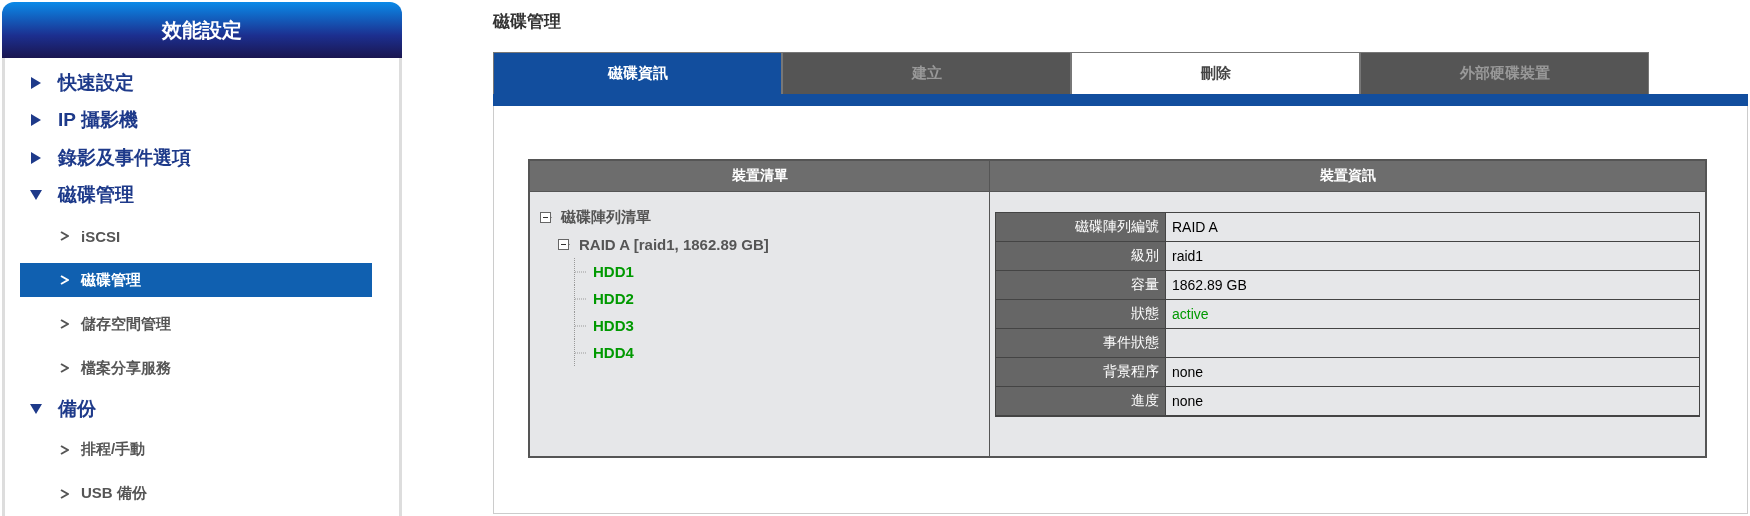  I want to click on sidebar-item: iSCSI, so click(196, 236).